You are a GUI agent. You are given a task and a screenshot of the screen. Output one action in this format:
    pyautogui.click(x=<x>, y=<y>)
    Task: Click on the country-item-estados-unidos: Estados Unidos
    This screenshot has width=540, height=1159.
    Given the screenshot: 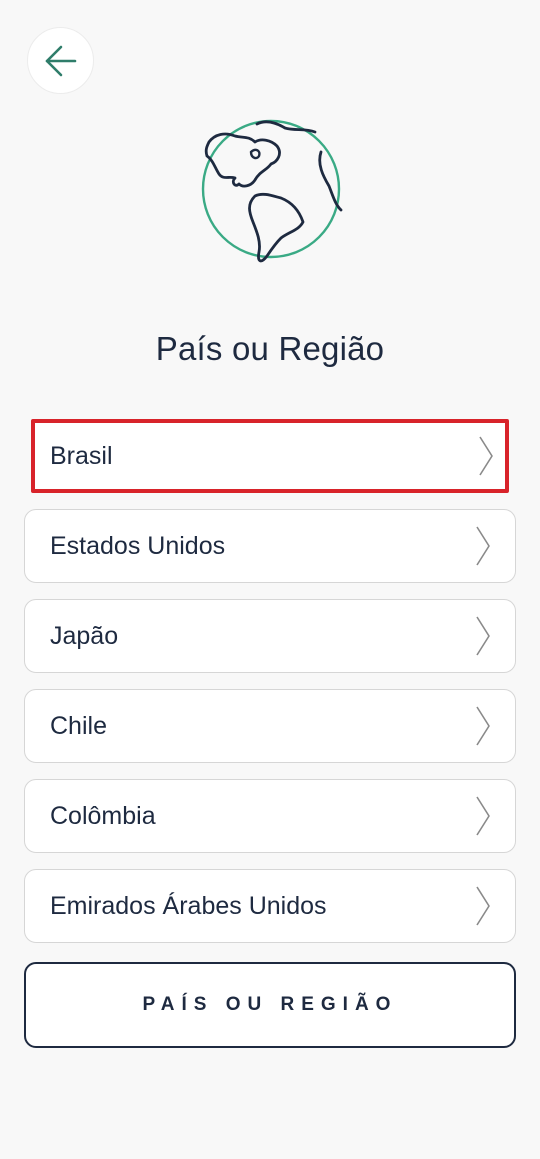 What is the action you would take?
    pyautogui.click(x=270, y=546)
    